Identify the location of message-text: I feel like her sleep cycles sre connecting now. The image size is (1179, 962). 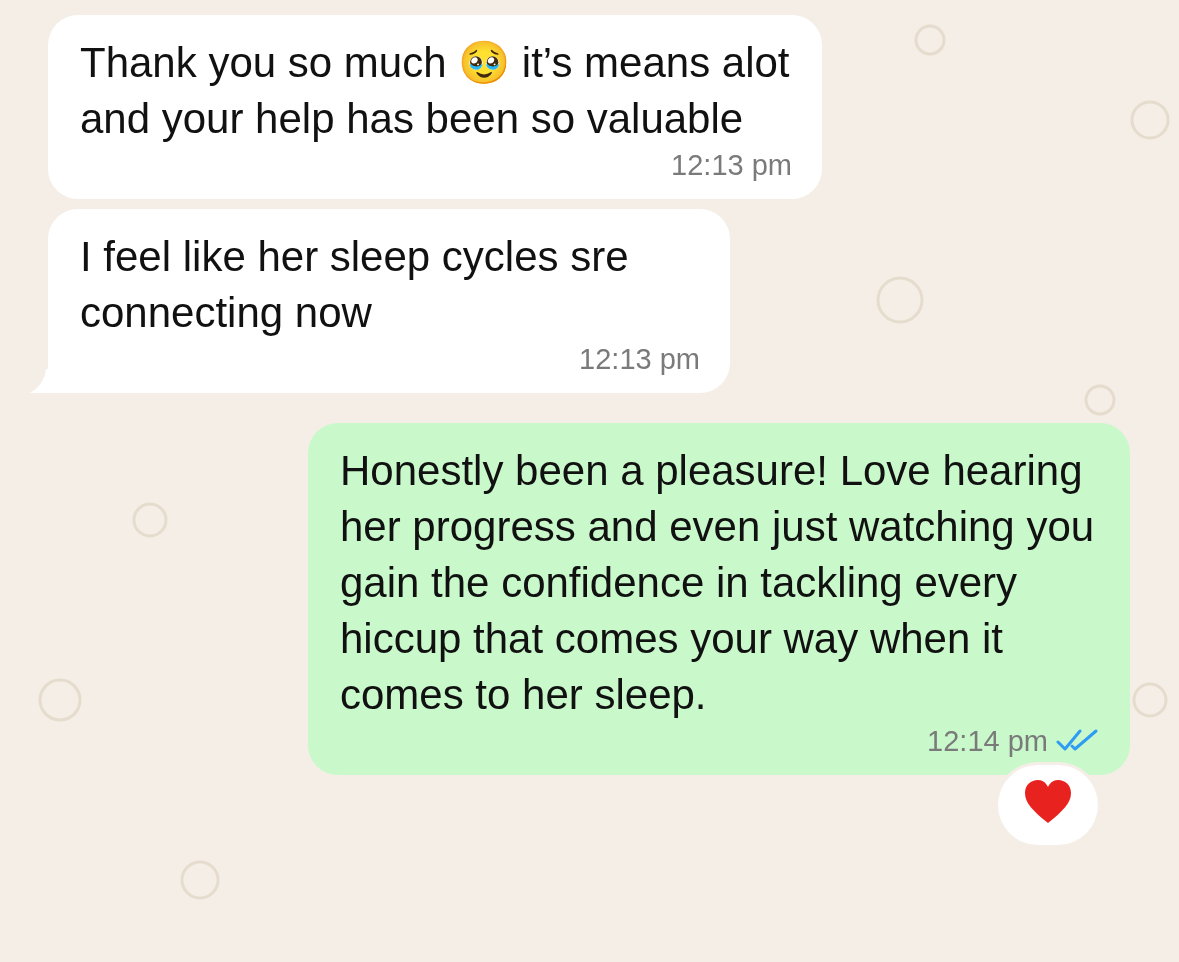
(355, 285).